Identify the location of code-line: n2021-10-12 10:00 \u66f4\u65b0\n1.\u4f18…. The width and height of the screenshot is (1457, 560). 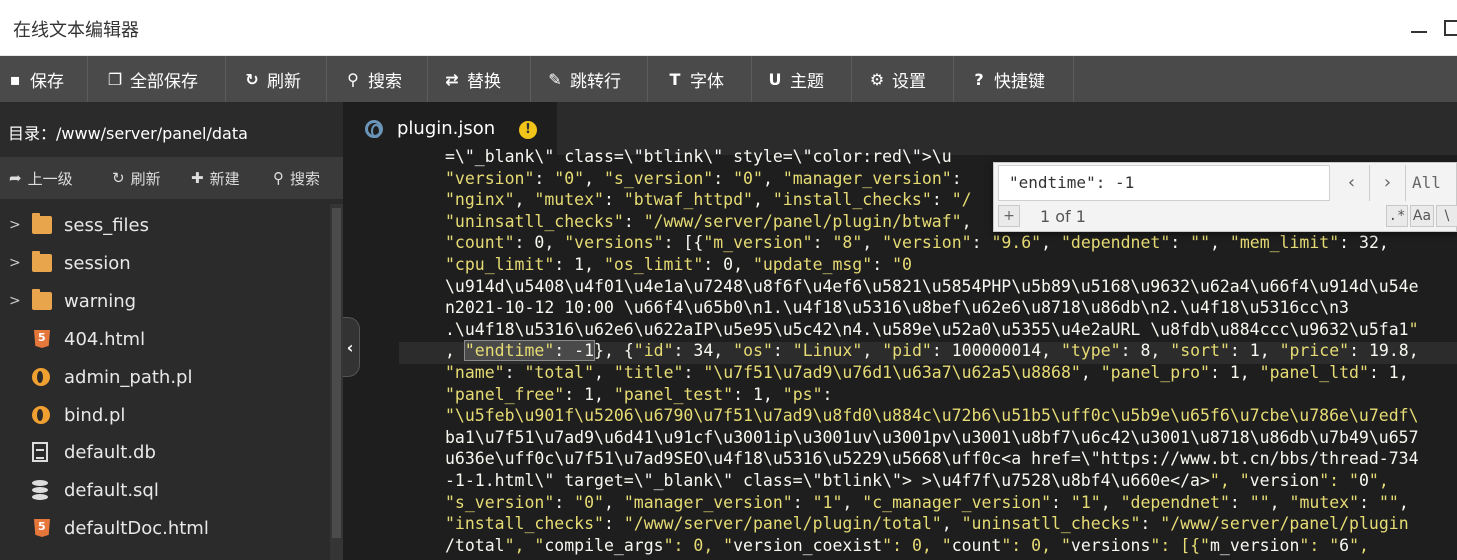
(897, 308).